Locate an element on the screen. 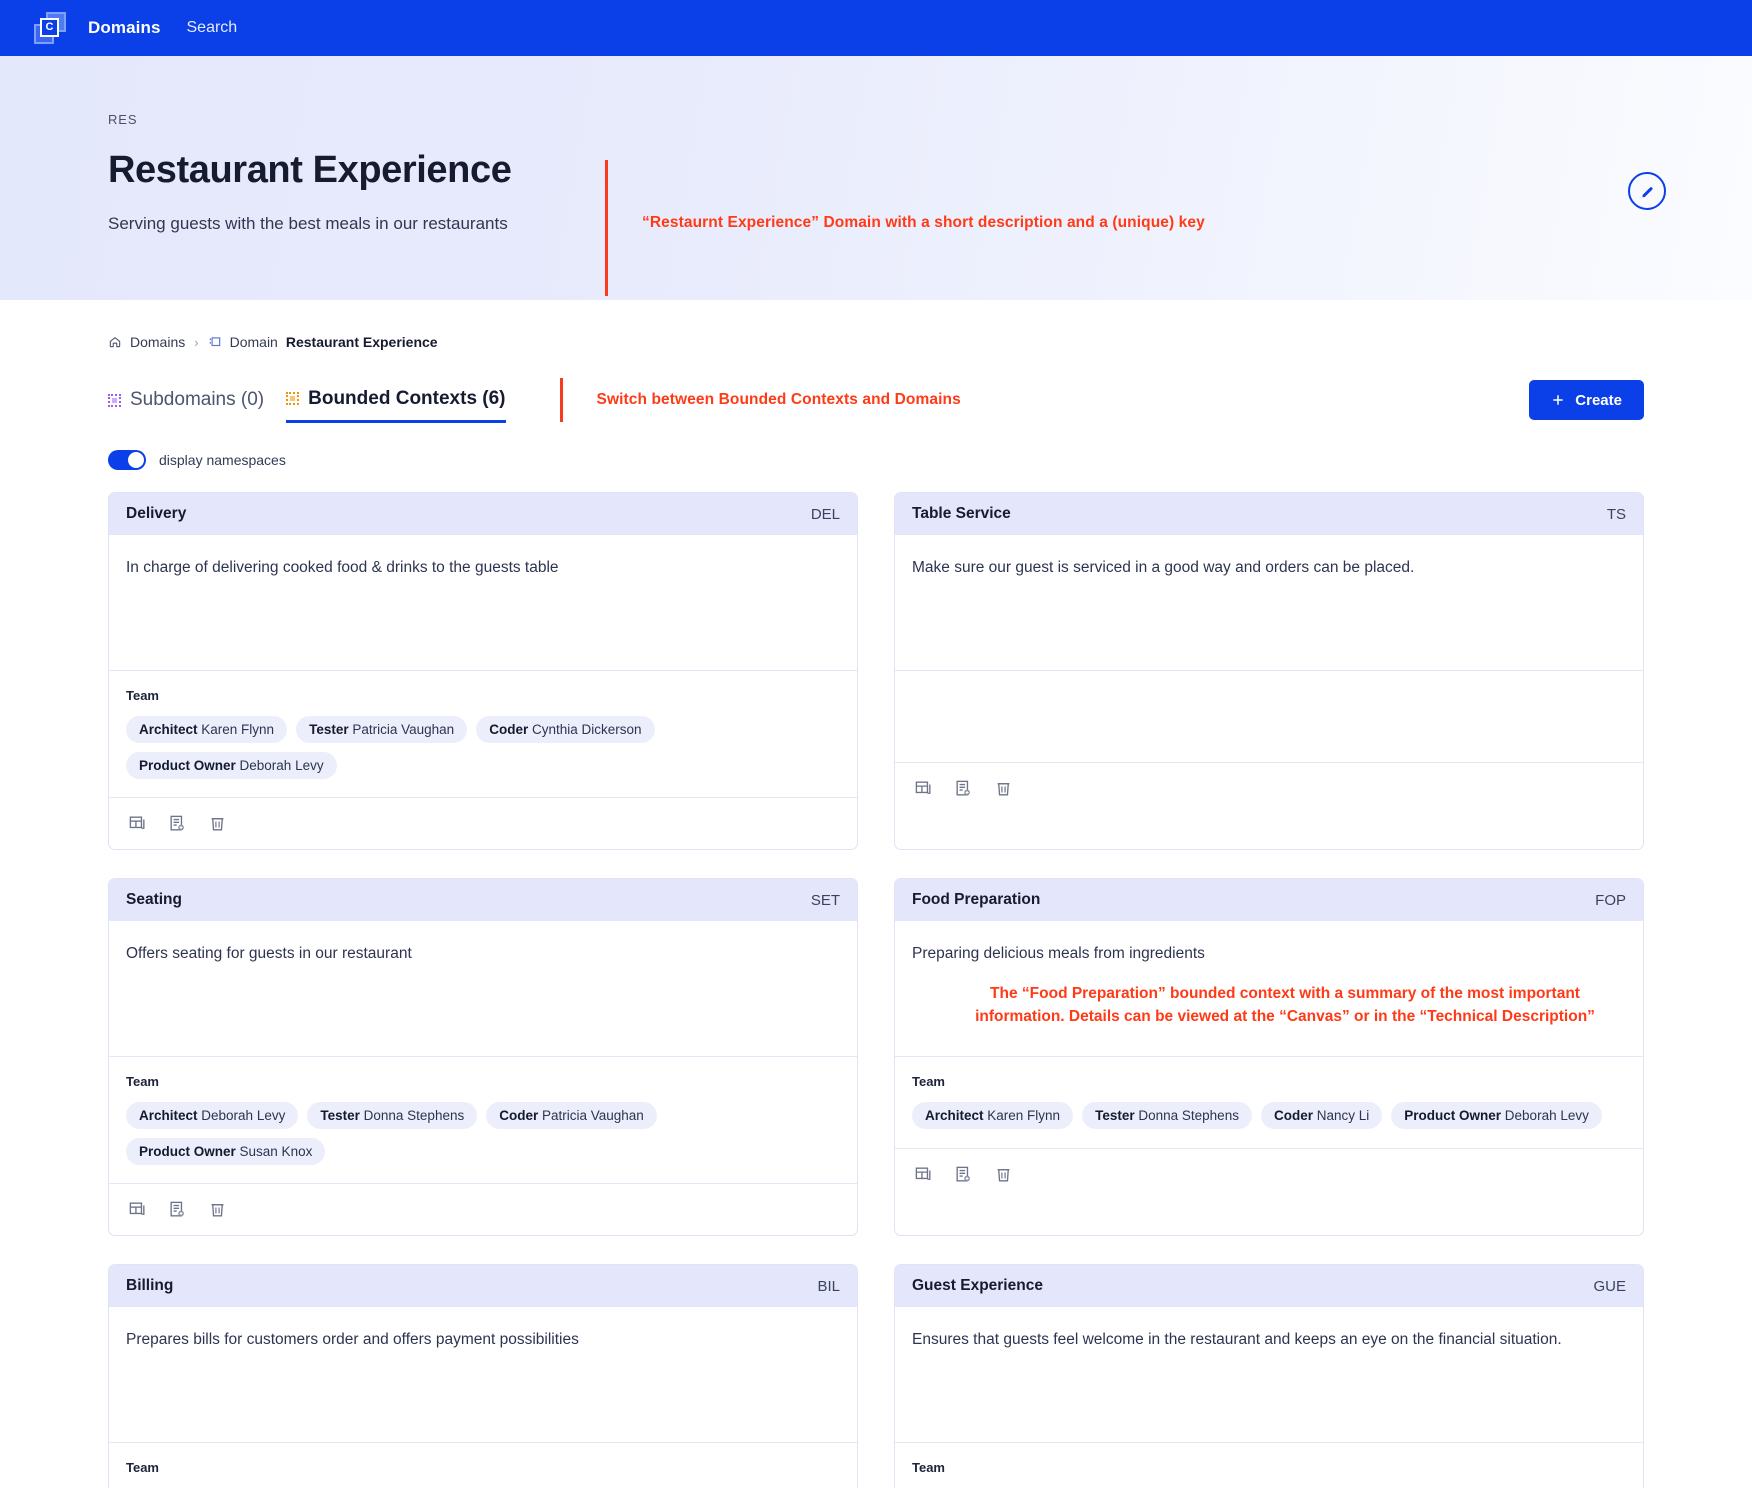  tab-subdomains: Subdomains (0) is located at coordinates (186, 405).